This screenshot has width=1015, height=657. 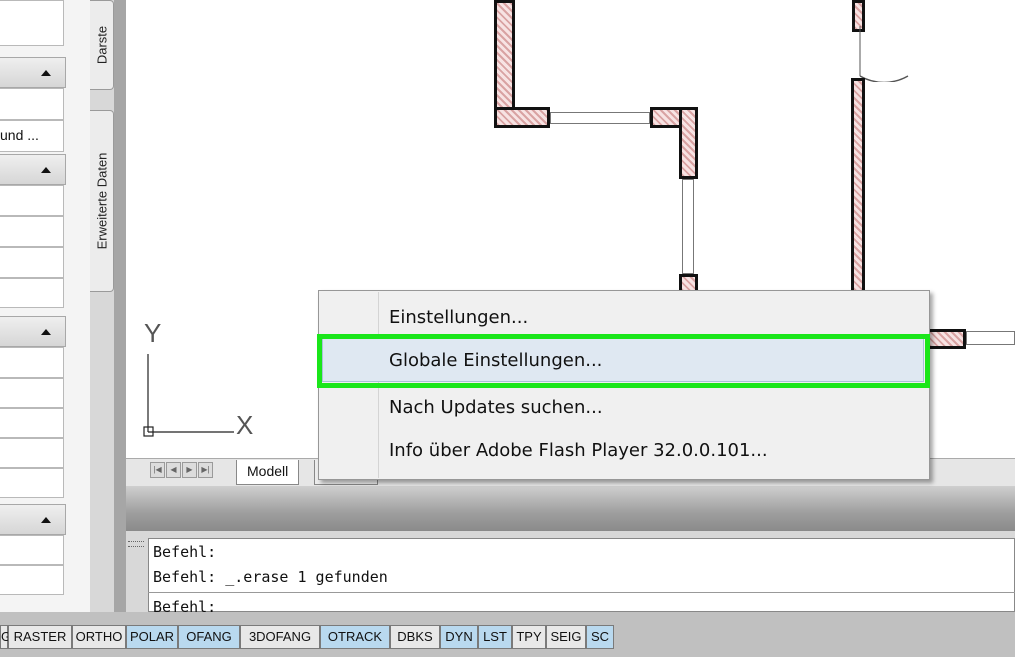 What do you see at coordinates (102, 306) in the screenshot?
I see `palette-tab-strip` at bounding box center [102, 306].